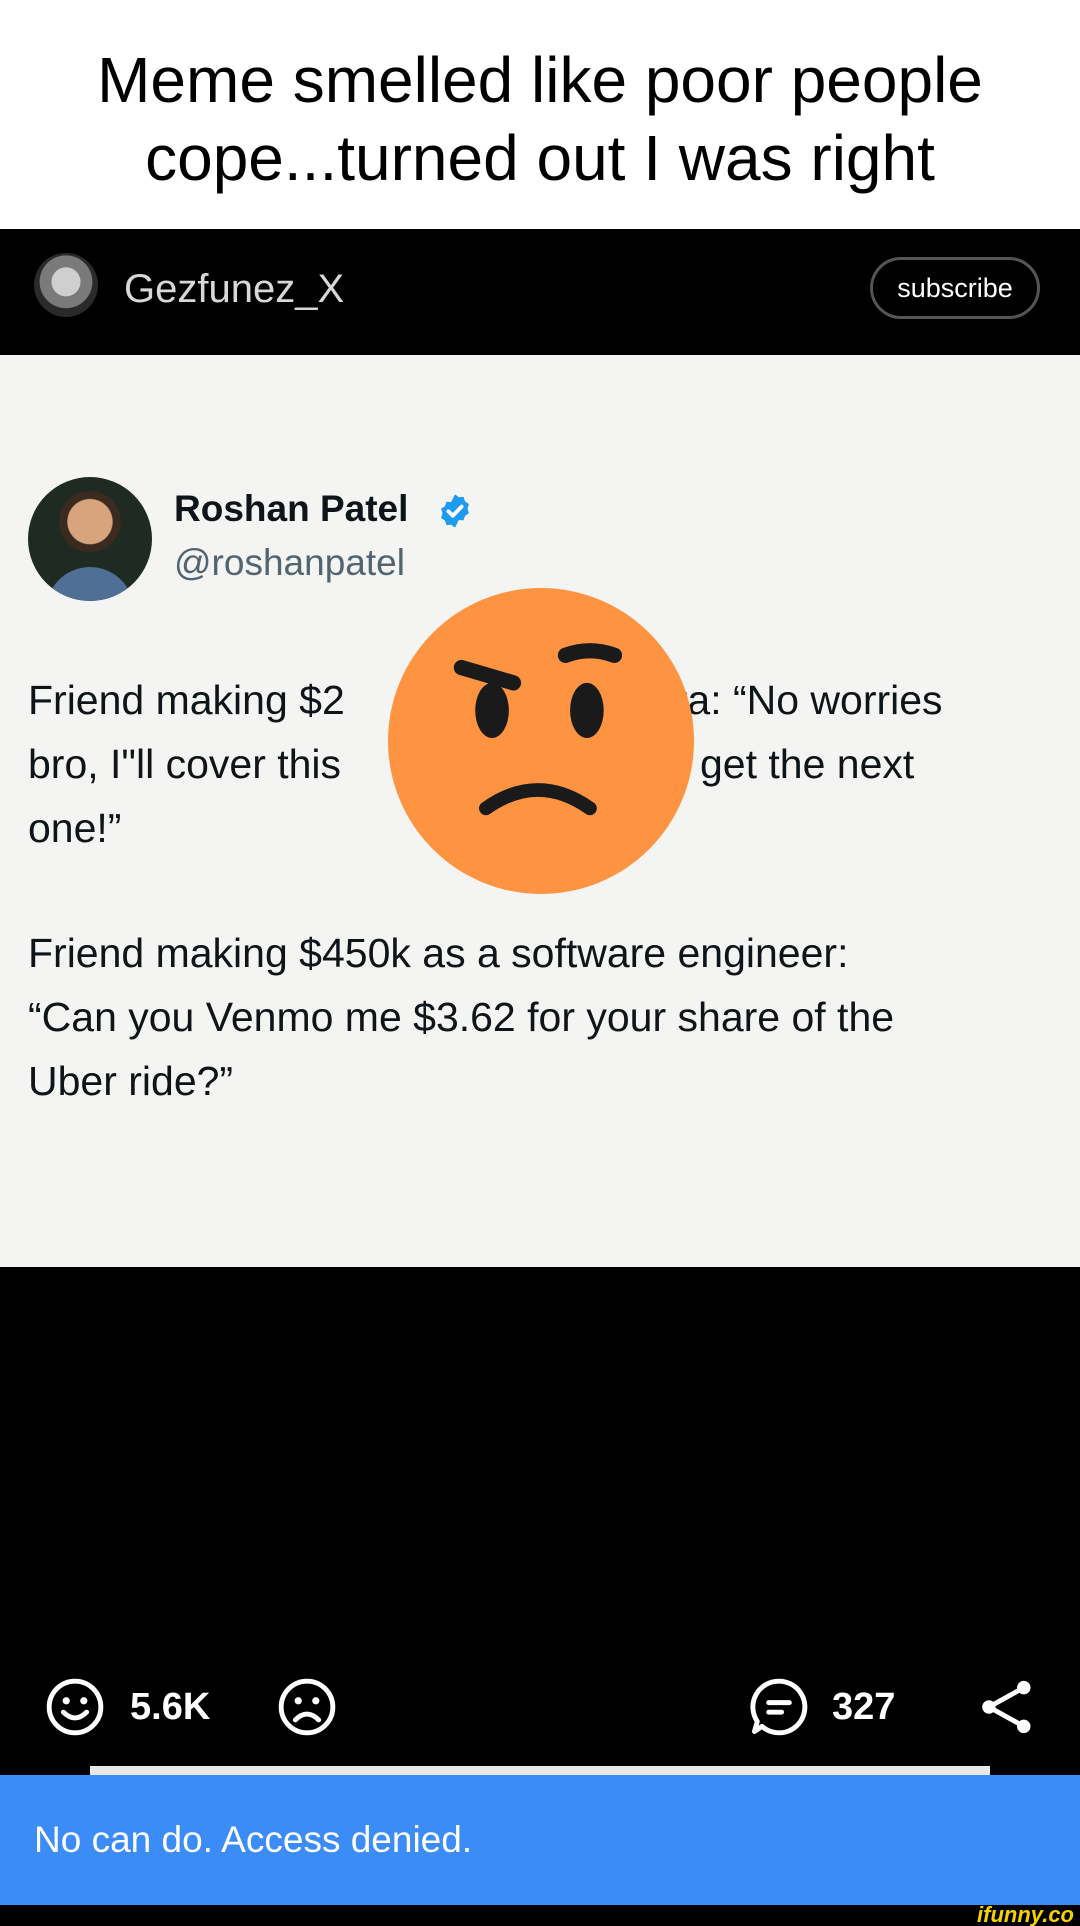  Describe the element at coordinates (540, 158) in the screenshot. I see `caption-line-2: cope...turned out I was right` at that location.